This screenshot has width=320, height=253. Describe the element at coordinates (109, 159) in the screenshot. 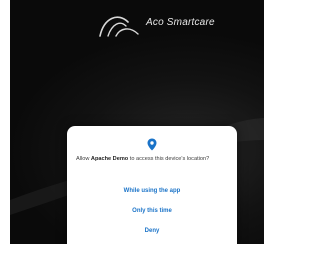

I see `prompt-app-name: Apache Demo` at that location.